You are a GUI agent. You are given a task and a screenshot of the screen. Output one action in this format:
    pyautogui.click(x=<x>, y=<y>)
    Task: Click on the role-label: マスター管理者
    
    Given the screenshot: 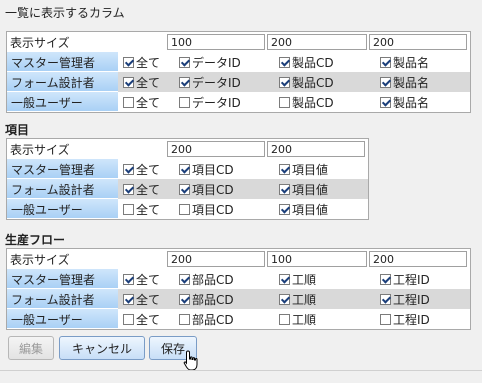 What is the action you would take?
    pyautogui.click(x=62, y=169)
    